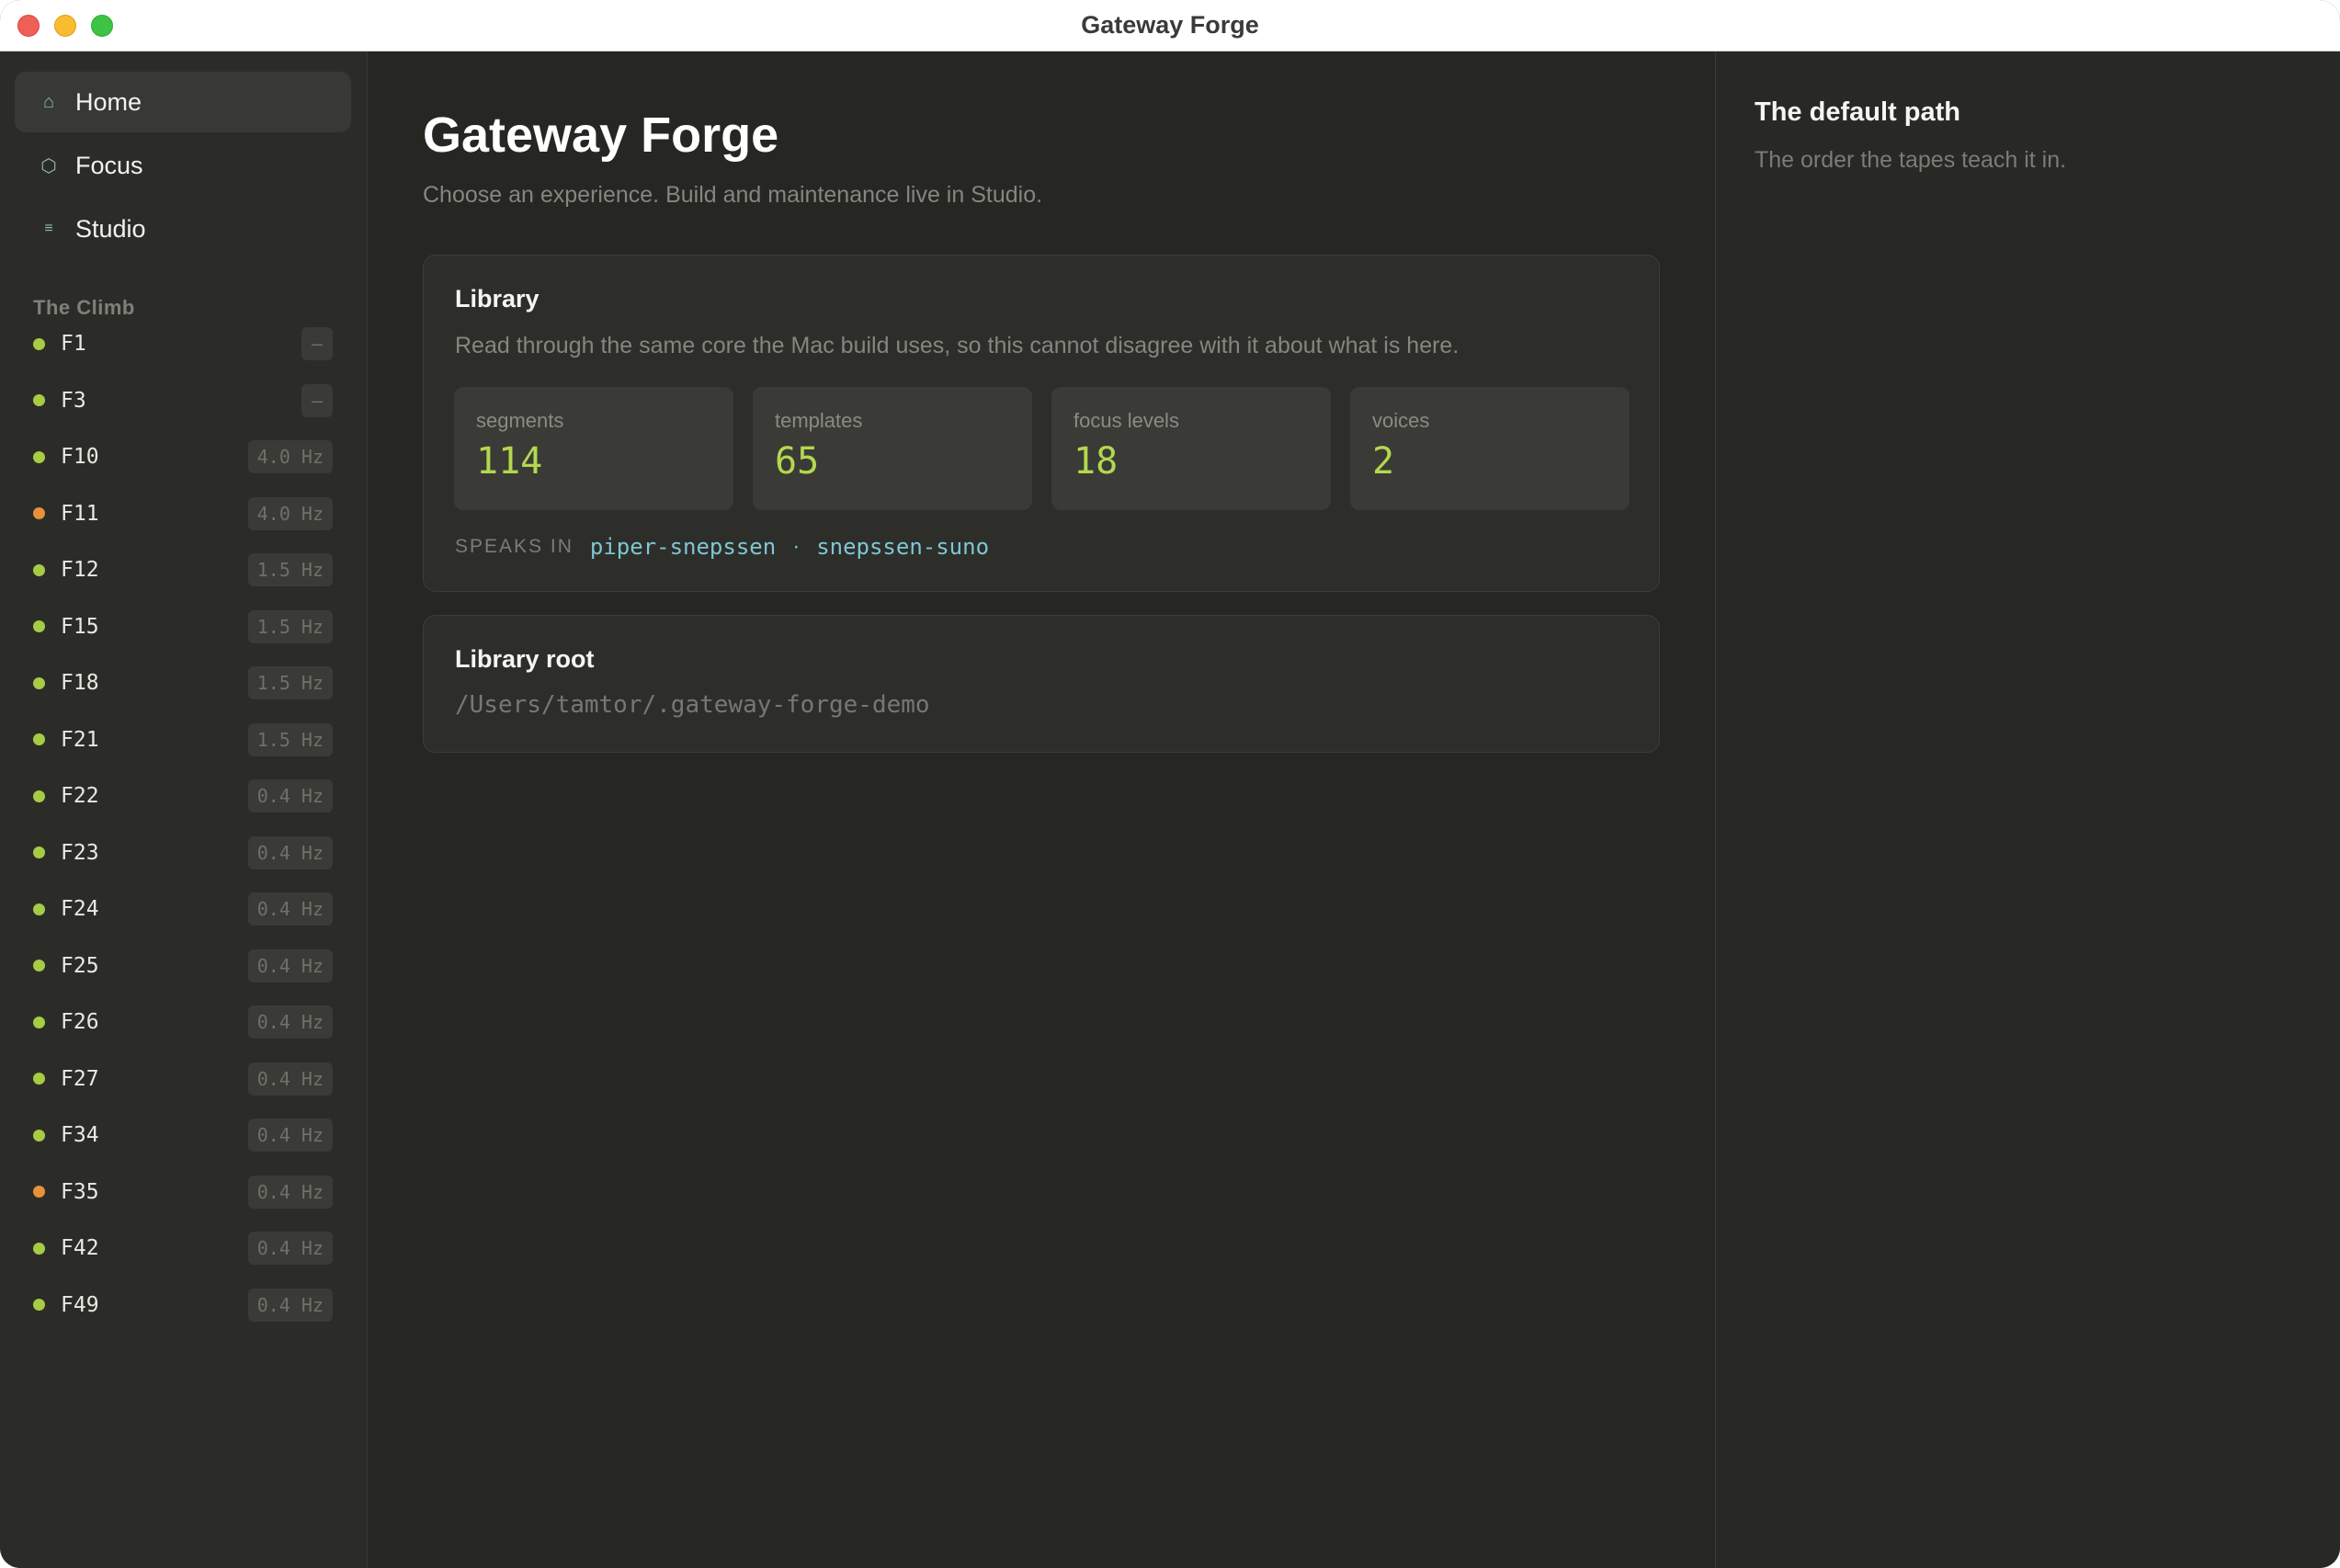 Image resolution: width=2340 pixels, height=1568 pixels. I want to click on stat-value: 65, so click(797, 461).